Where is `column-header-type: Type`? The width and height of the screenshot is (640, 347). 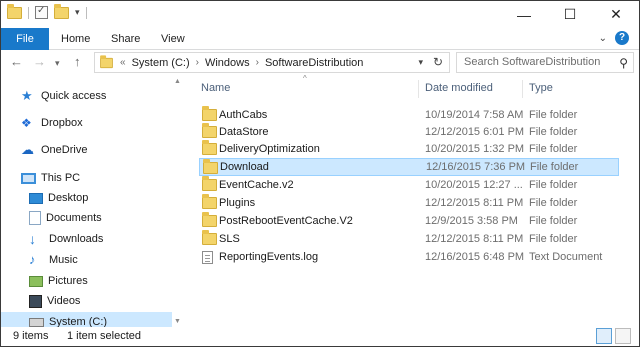
column-header-type: Type is located at coordinates (541, 88).